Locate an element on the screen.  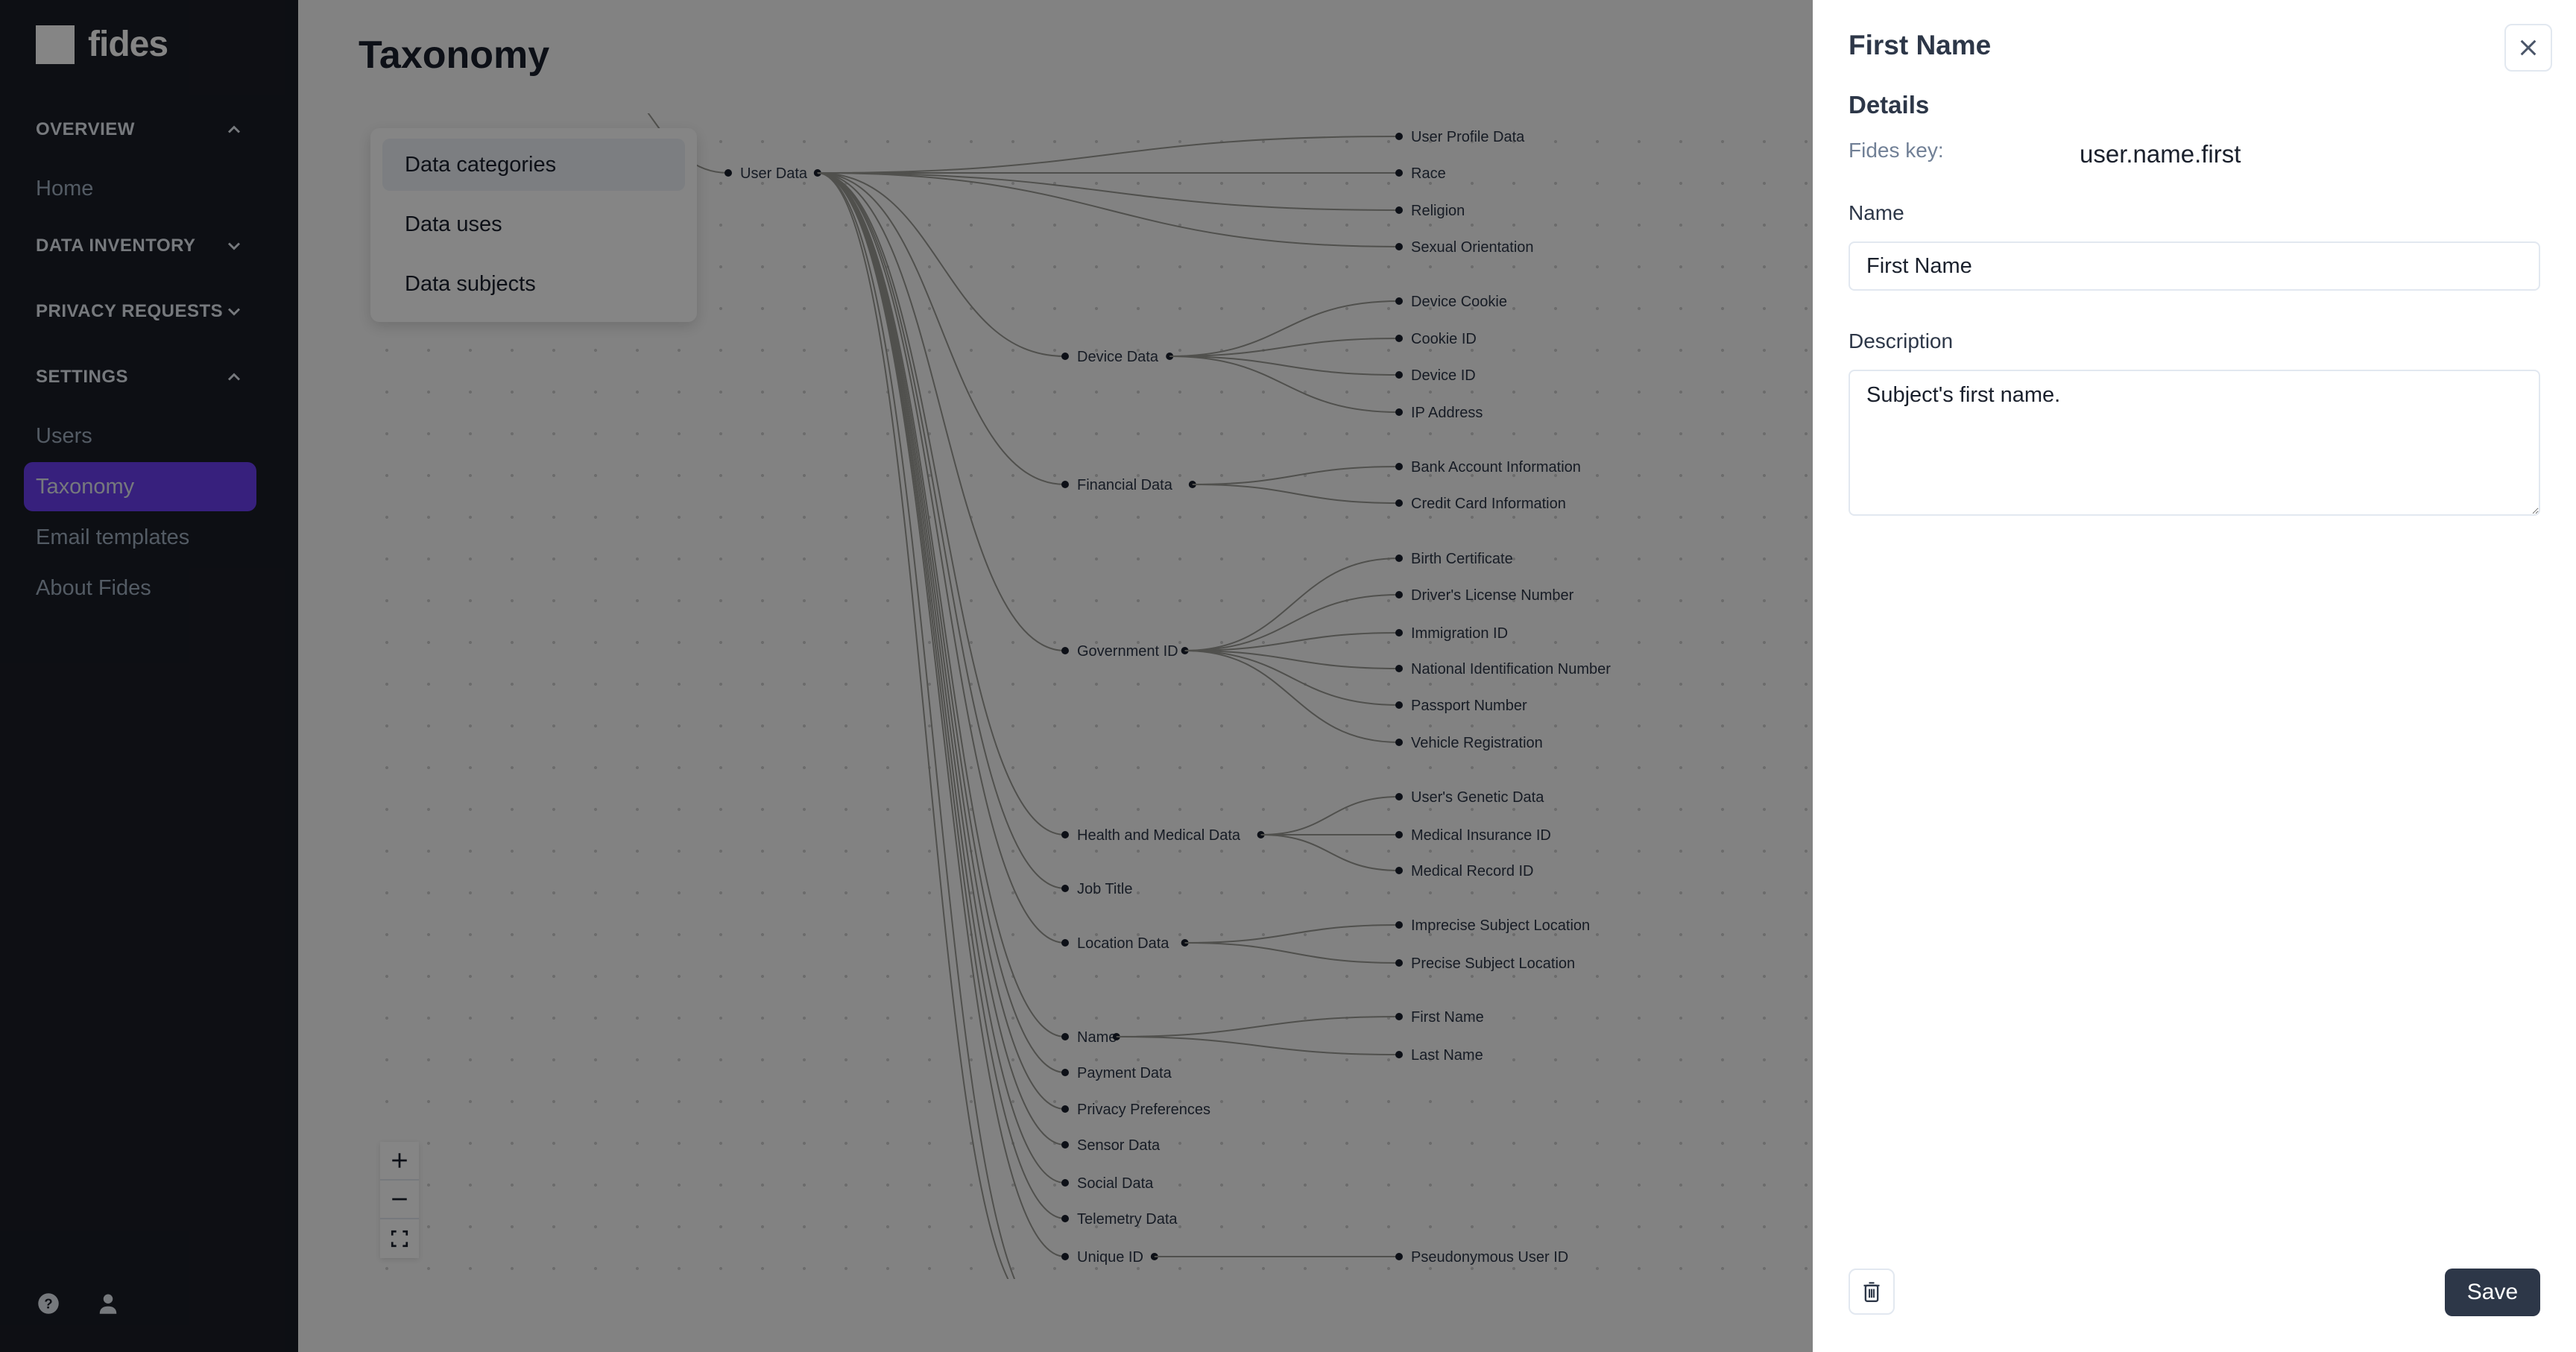
save-button: Save is located at coordinates (2492, 1292).